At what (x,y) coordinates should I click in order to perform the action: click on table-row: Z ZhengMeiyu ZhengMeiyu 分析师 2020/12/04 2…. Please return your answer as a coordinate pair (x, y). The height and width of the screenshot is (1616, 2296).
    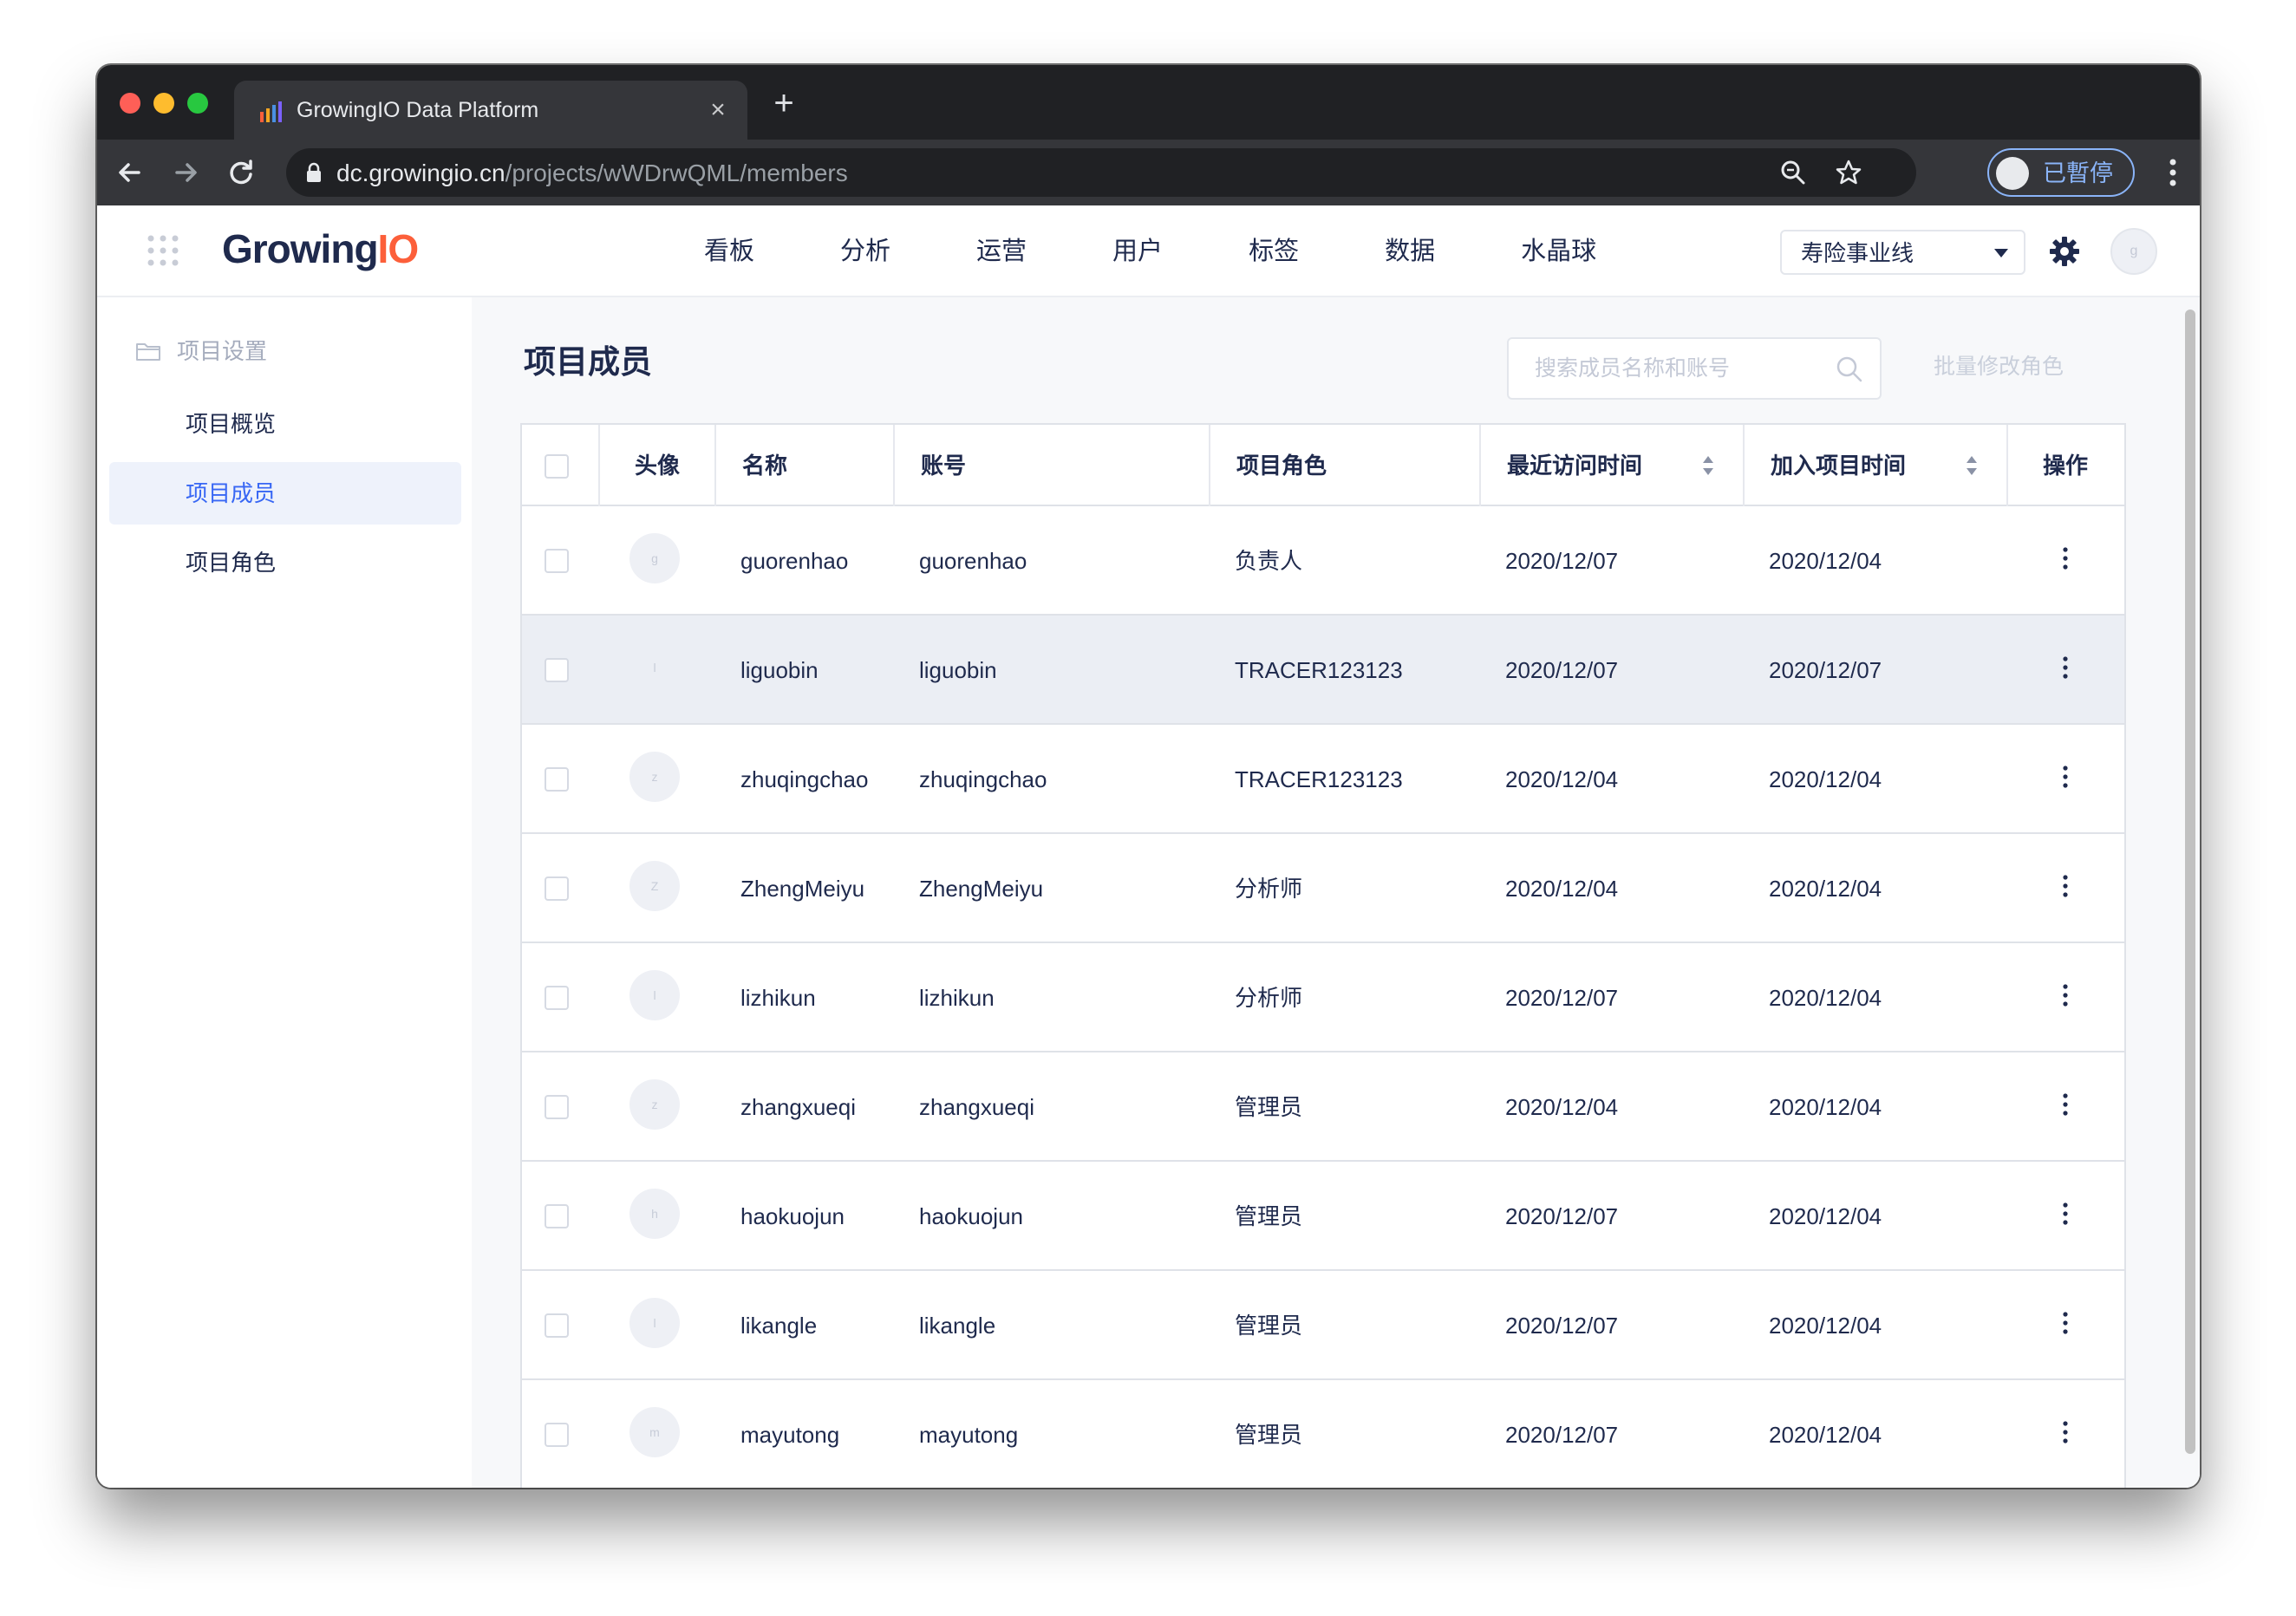
    Looking at the image, I should click on (1323, 888).